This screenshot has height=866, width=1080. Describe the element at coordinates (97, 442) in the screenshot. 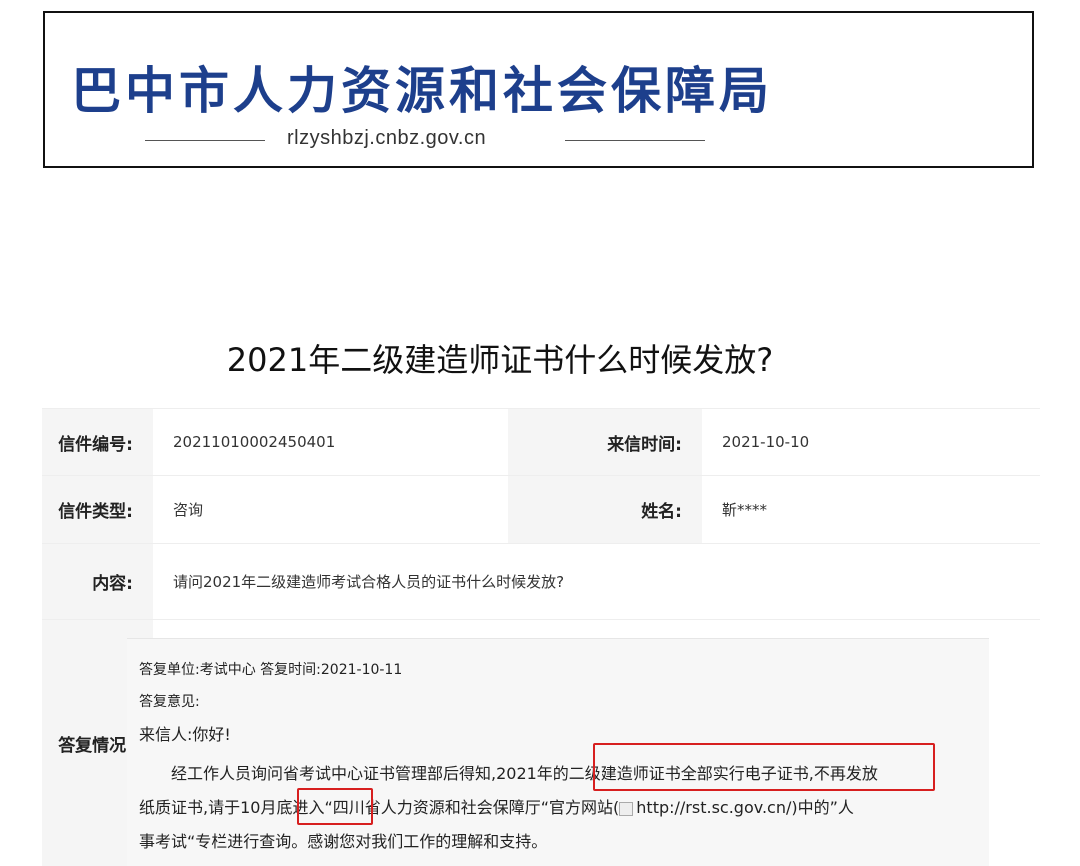

I see `letter-number-label: 信件编号:` at that location.